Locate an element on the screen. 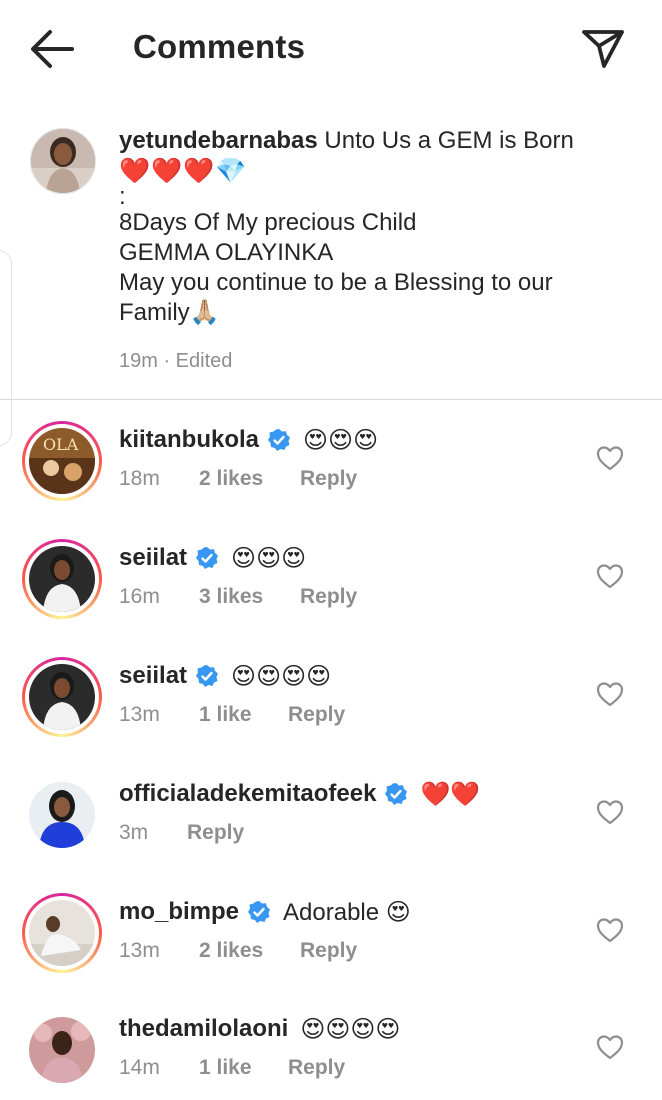 This screenshot has height=1100, width=662. comment-text: ❤️❤️ is located at coordinates (450, 794).